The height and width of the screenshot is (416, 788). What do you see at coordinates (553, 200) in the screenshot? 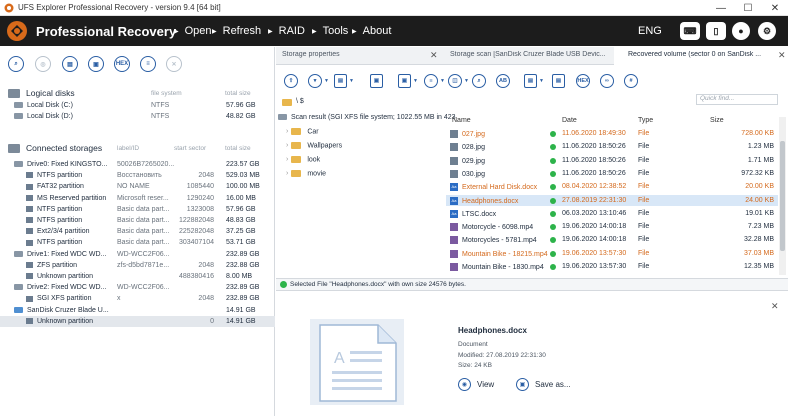
I see `status-dot-icon` at bounding box center [553, 200].